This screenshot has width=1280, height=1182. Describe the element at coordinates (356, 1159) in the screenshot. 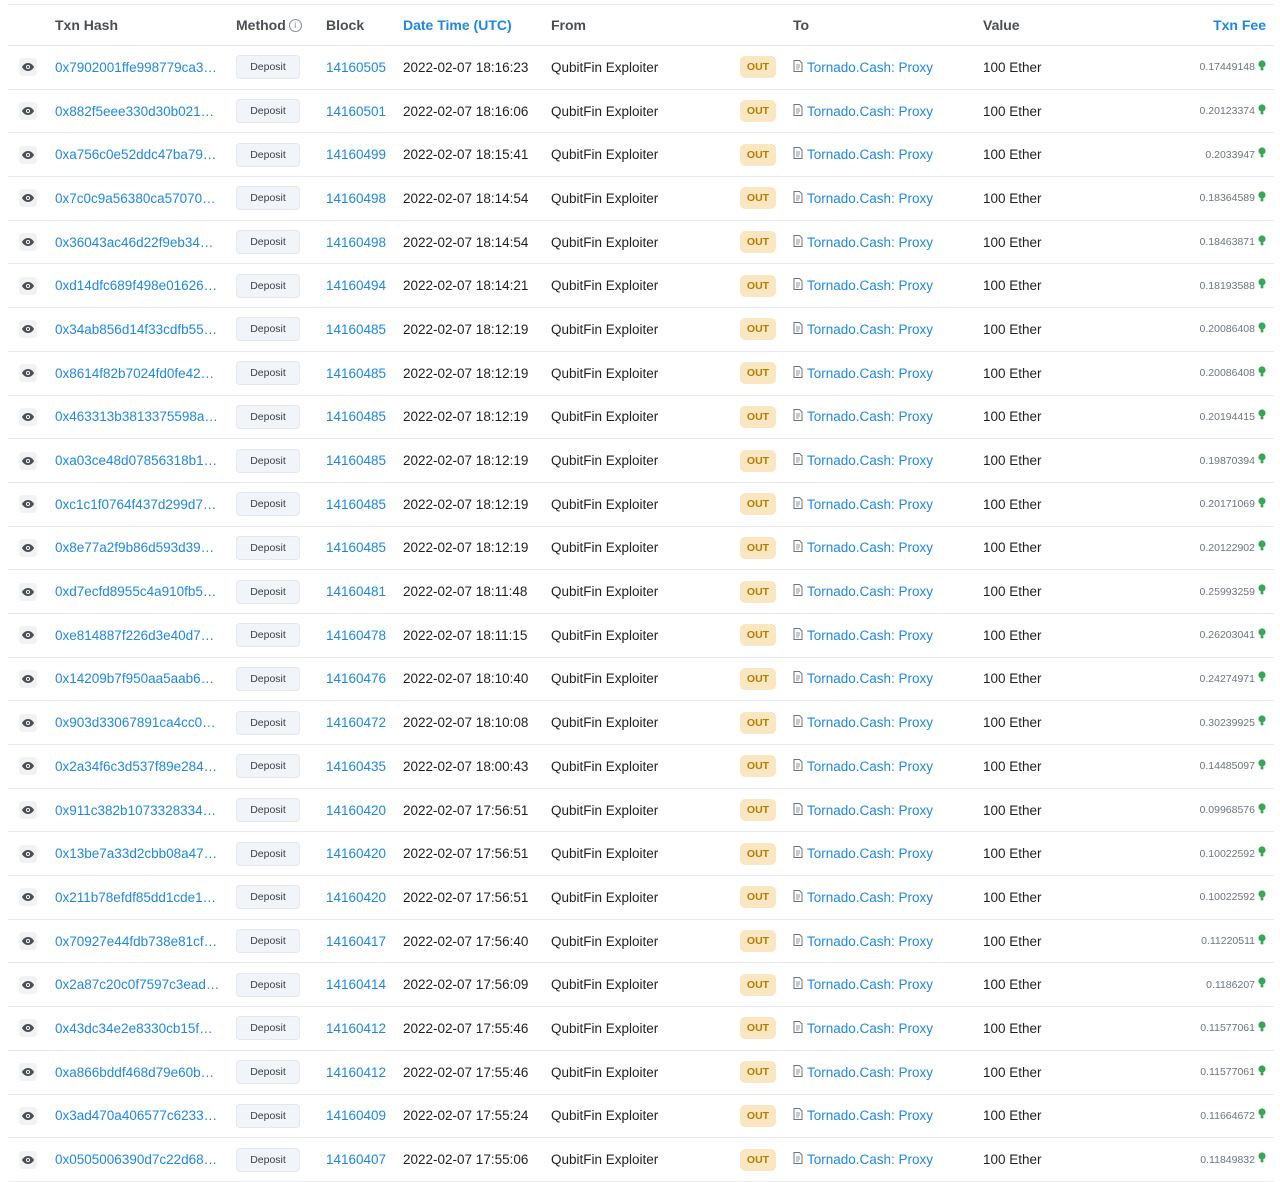

I see `block-link: 14160407` at that location.